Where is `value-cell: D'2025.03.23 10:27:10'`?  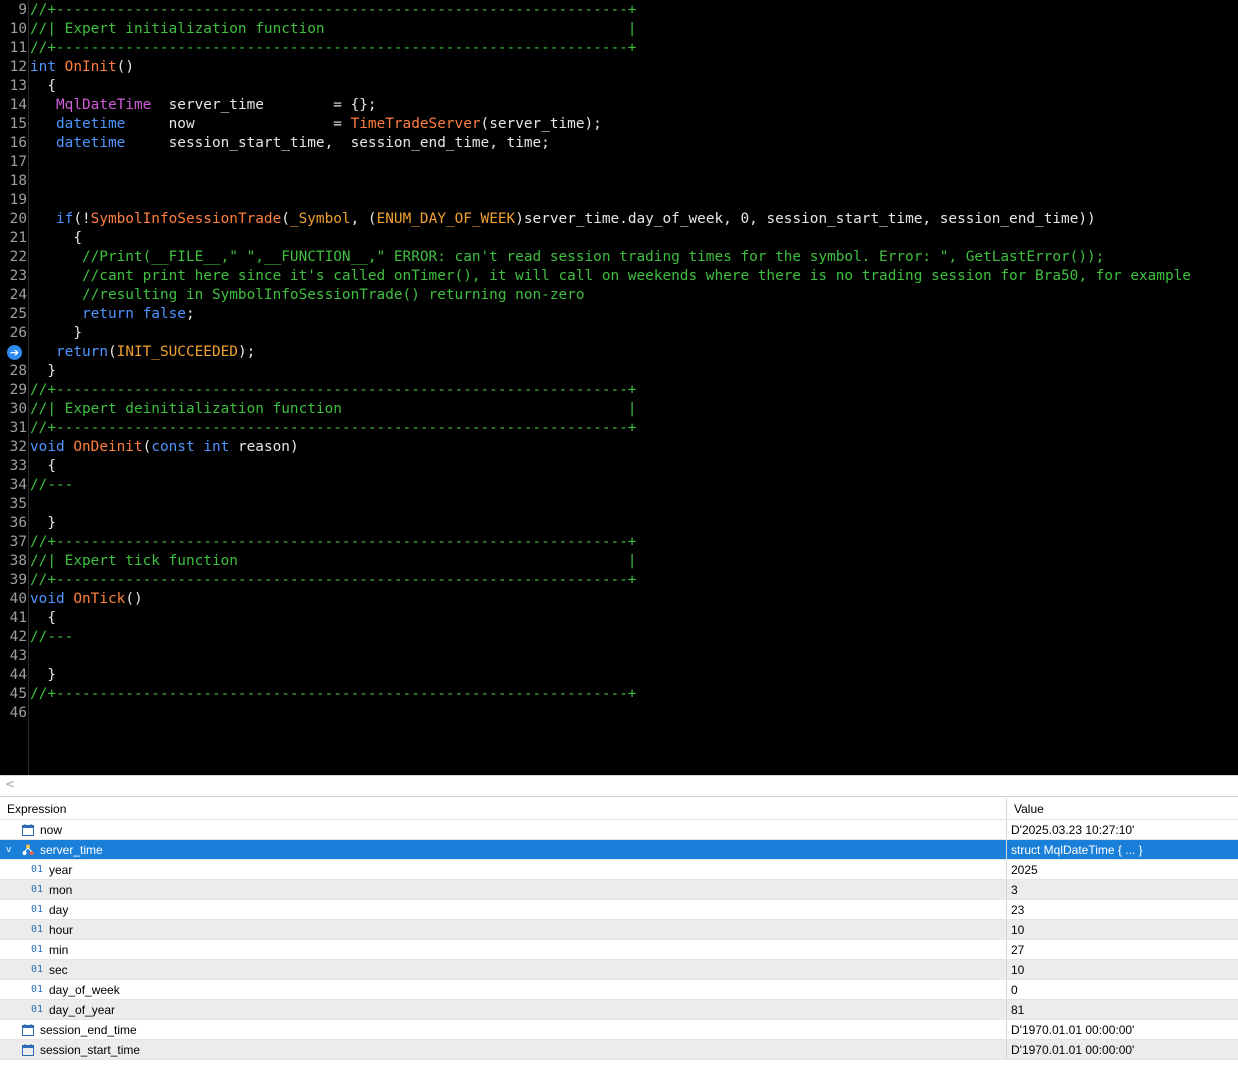 value-cell: D'2025.03.23 10:27:10' is located at coordinates (1123, 829).